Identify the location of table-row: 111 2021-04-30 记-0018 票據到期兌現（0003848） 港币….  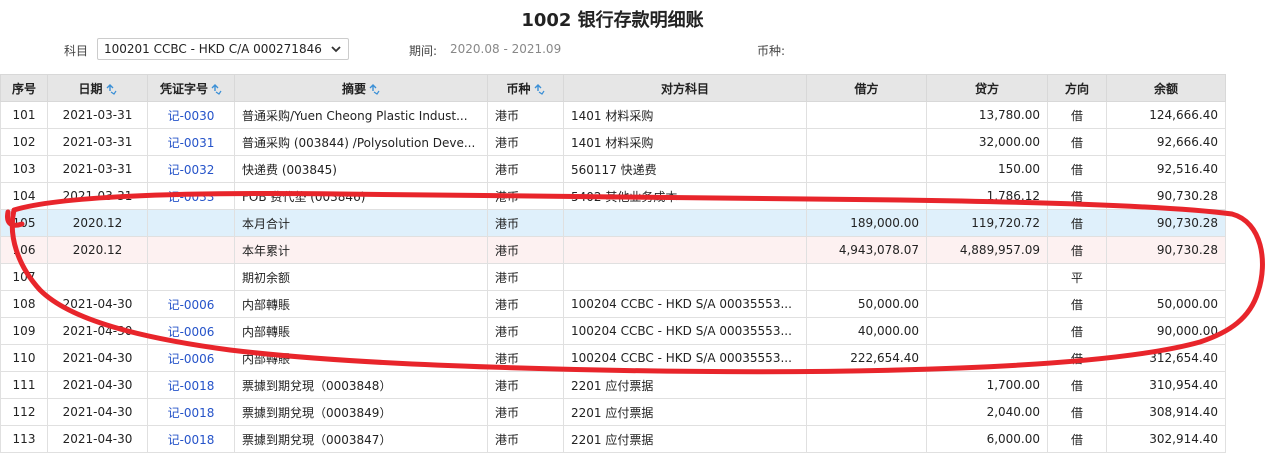
(613, 385).